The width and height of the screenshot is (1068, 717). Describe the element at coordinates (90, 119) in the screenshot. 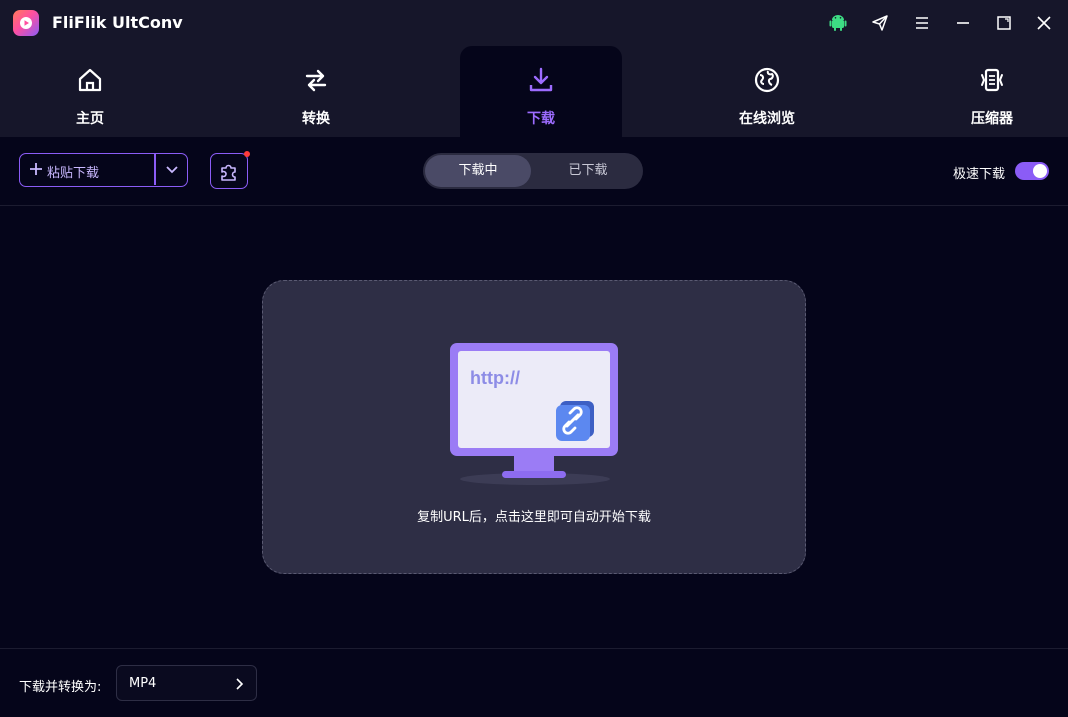

I see `tab-home-label: 主页` at that location.